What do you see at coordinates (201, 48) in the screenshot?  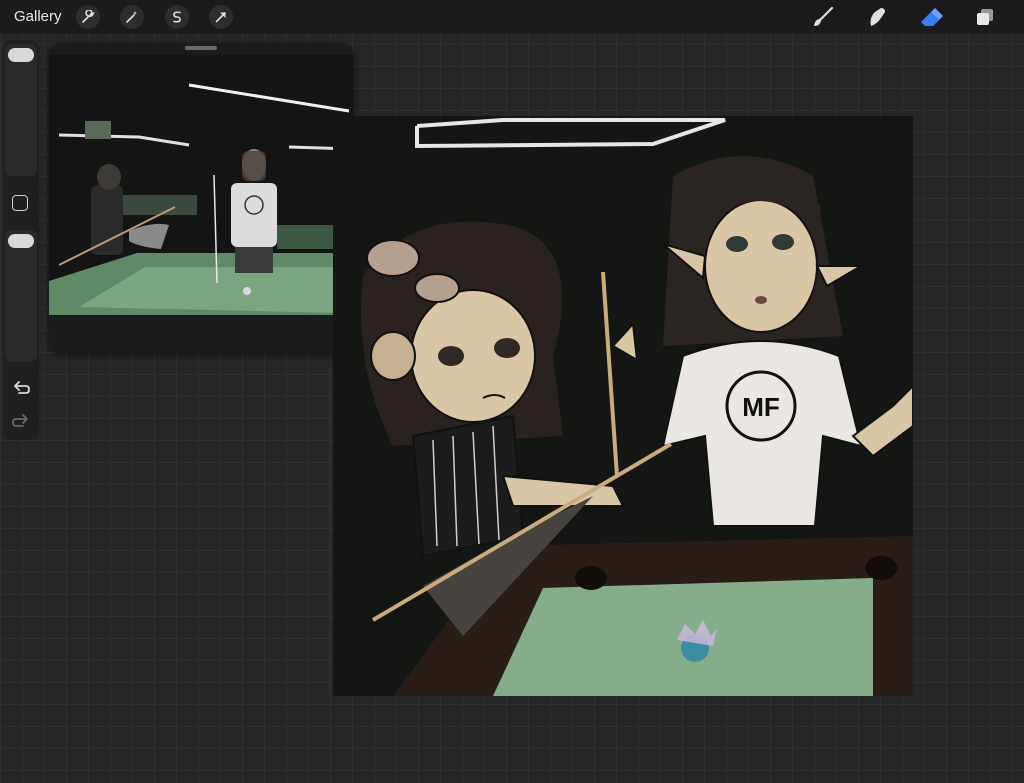 I see `reference-drag-handle` at bounding box center [201, 48].